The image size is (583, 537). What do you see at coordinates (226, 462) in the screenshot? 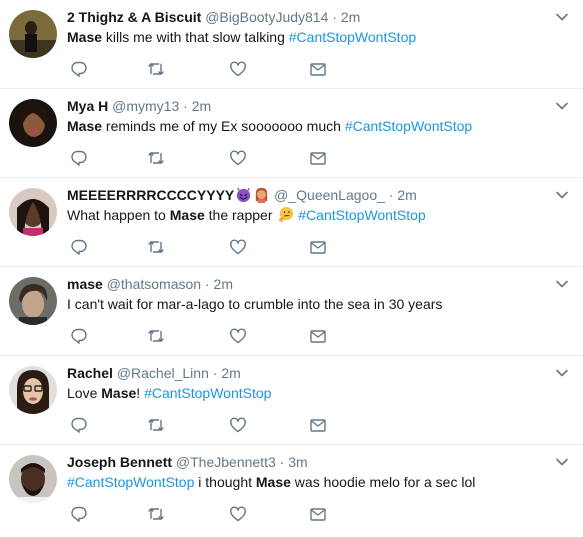
I see `username: @TheJbennett3` at bounding box center [226, 462].